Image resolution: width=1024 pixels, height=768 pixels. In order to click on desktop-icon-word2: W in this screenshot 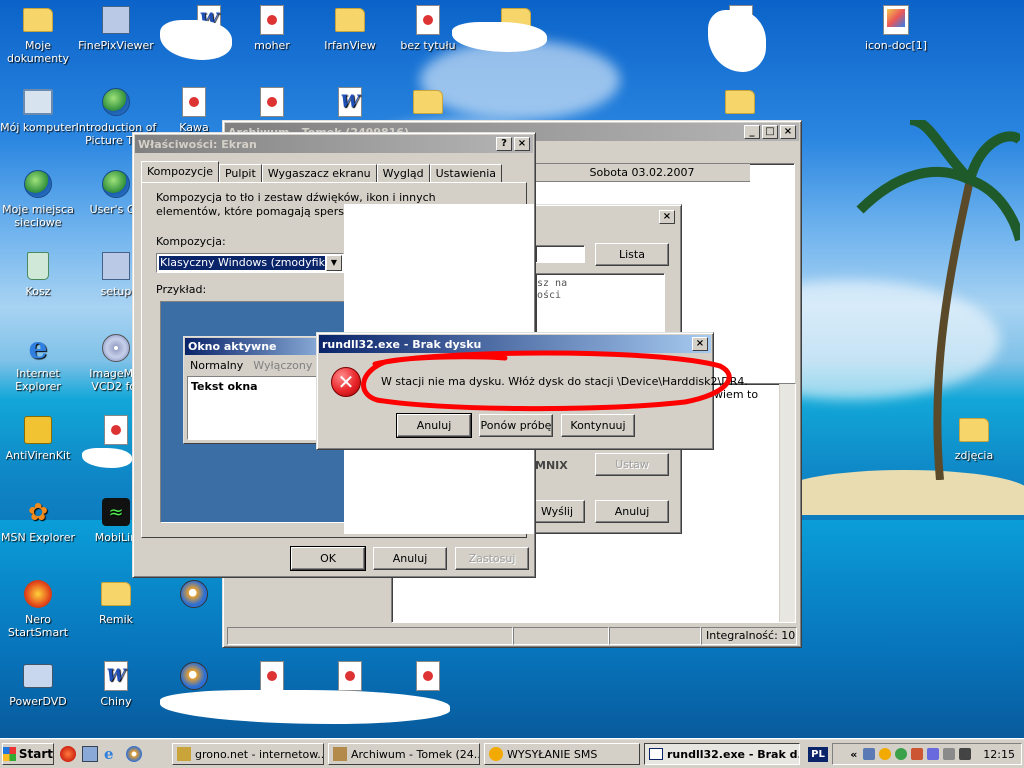, I will do `click(350, 103)`.